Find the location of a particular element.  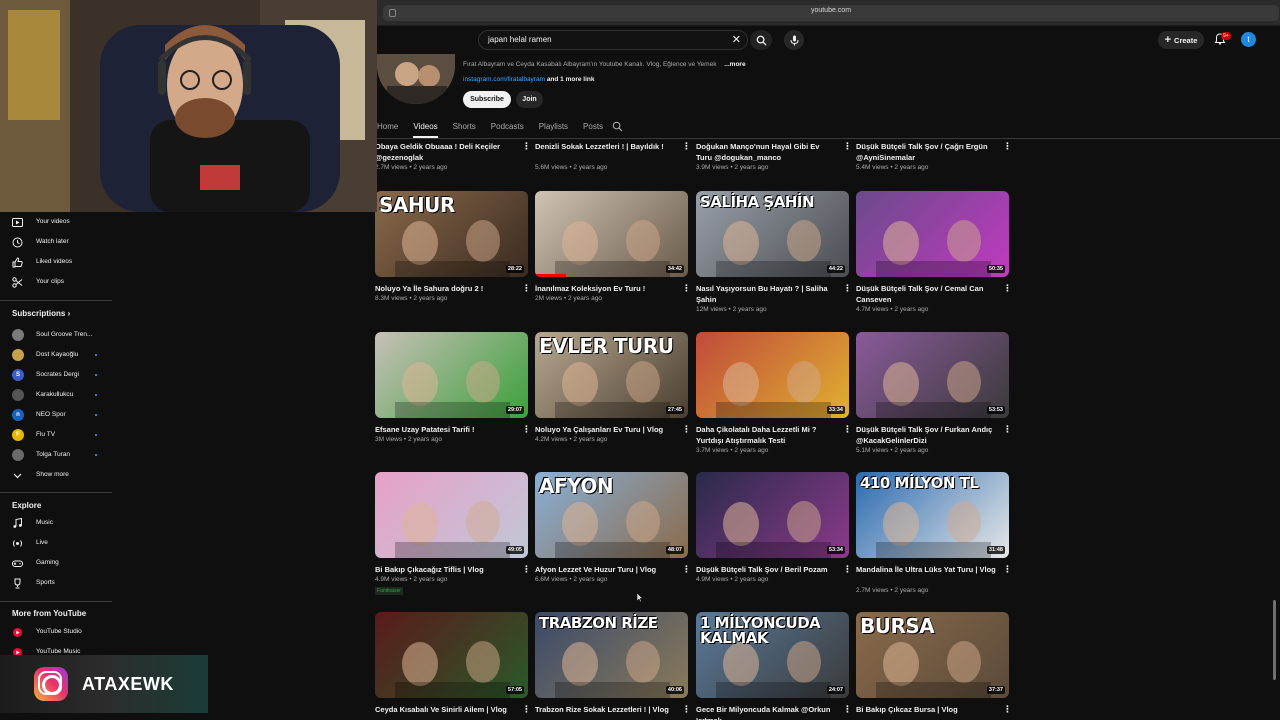

sidebar-subscription-item: Dost Kayaoğlu is located at coordinates (56, 355).